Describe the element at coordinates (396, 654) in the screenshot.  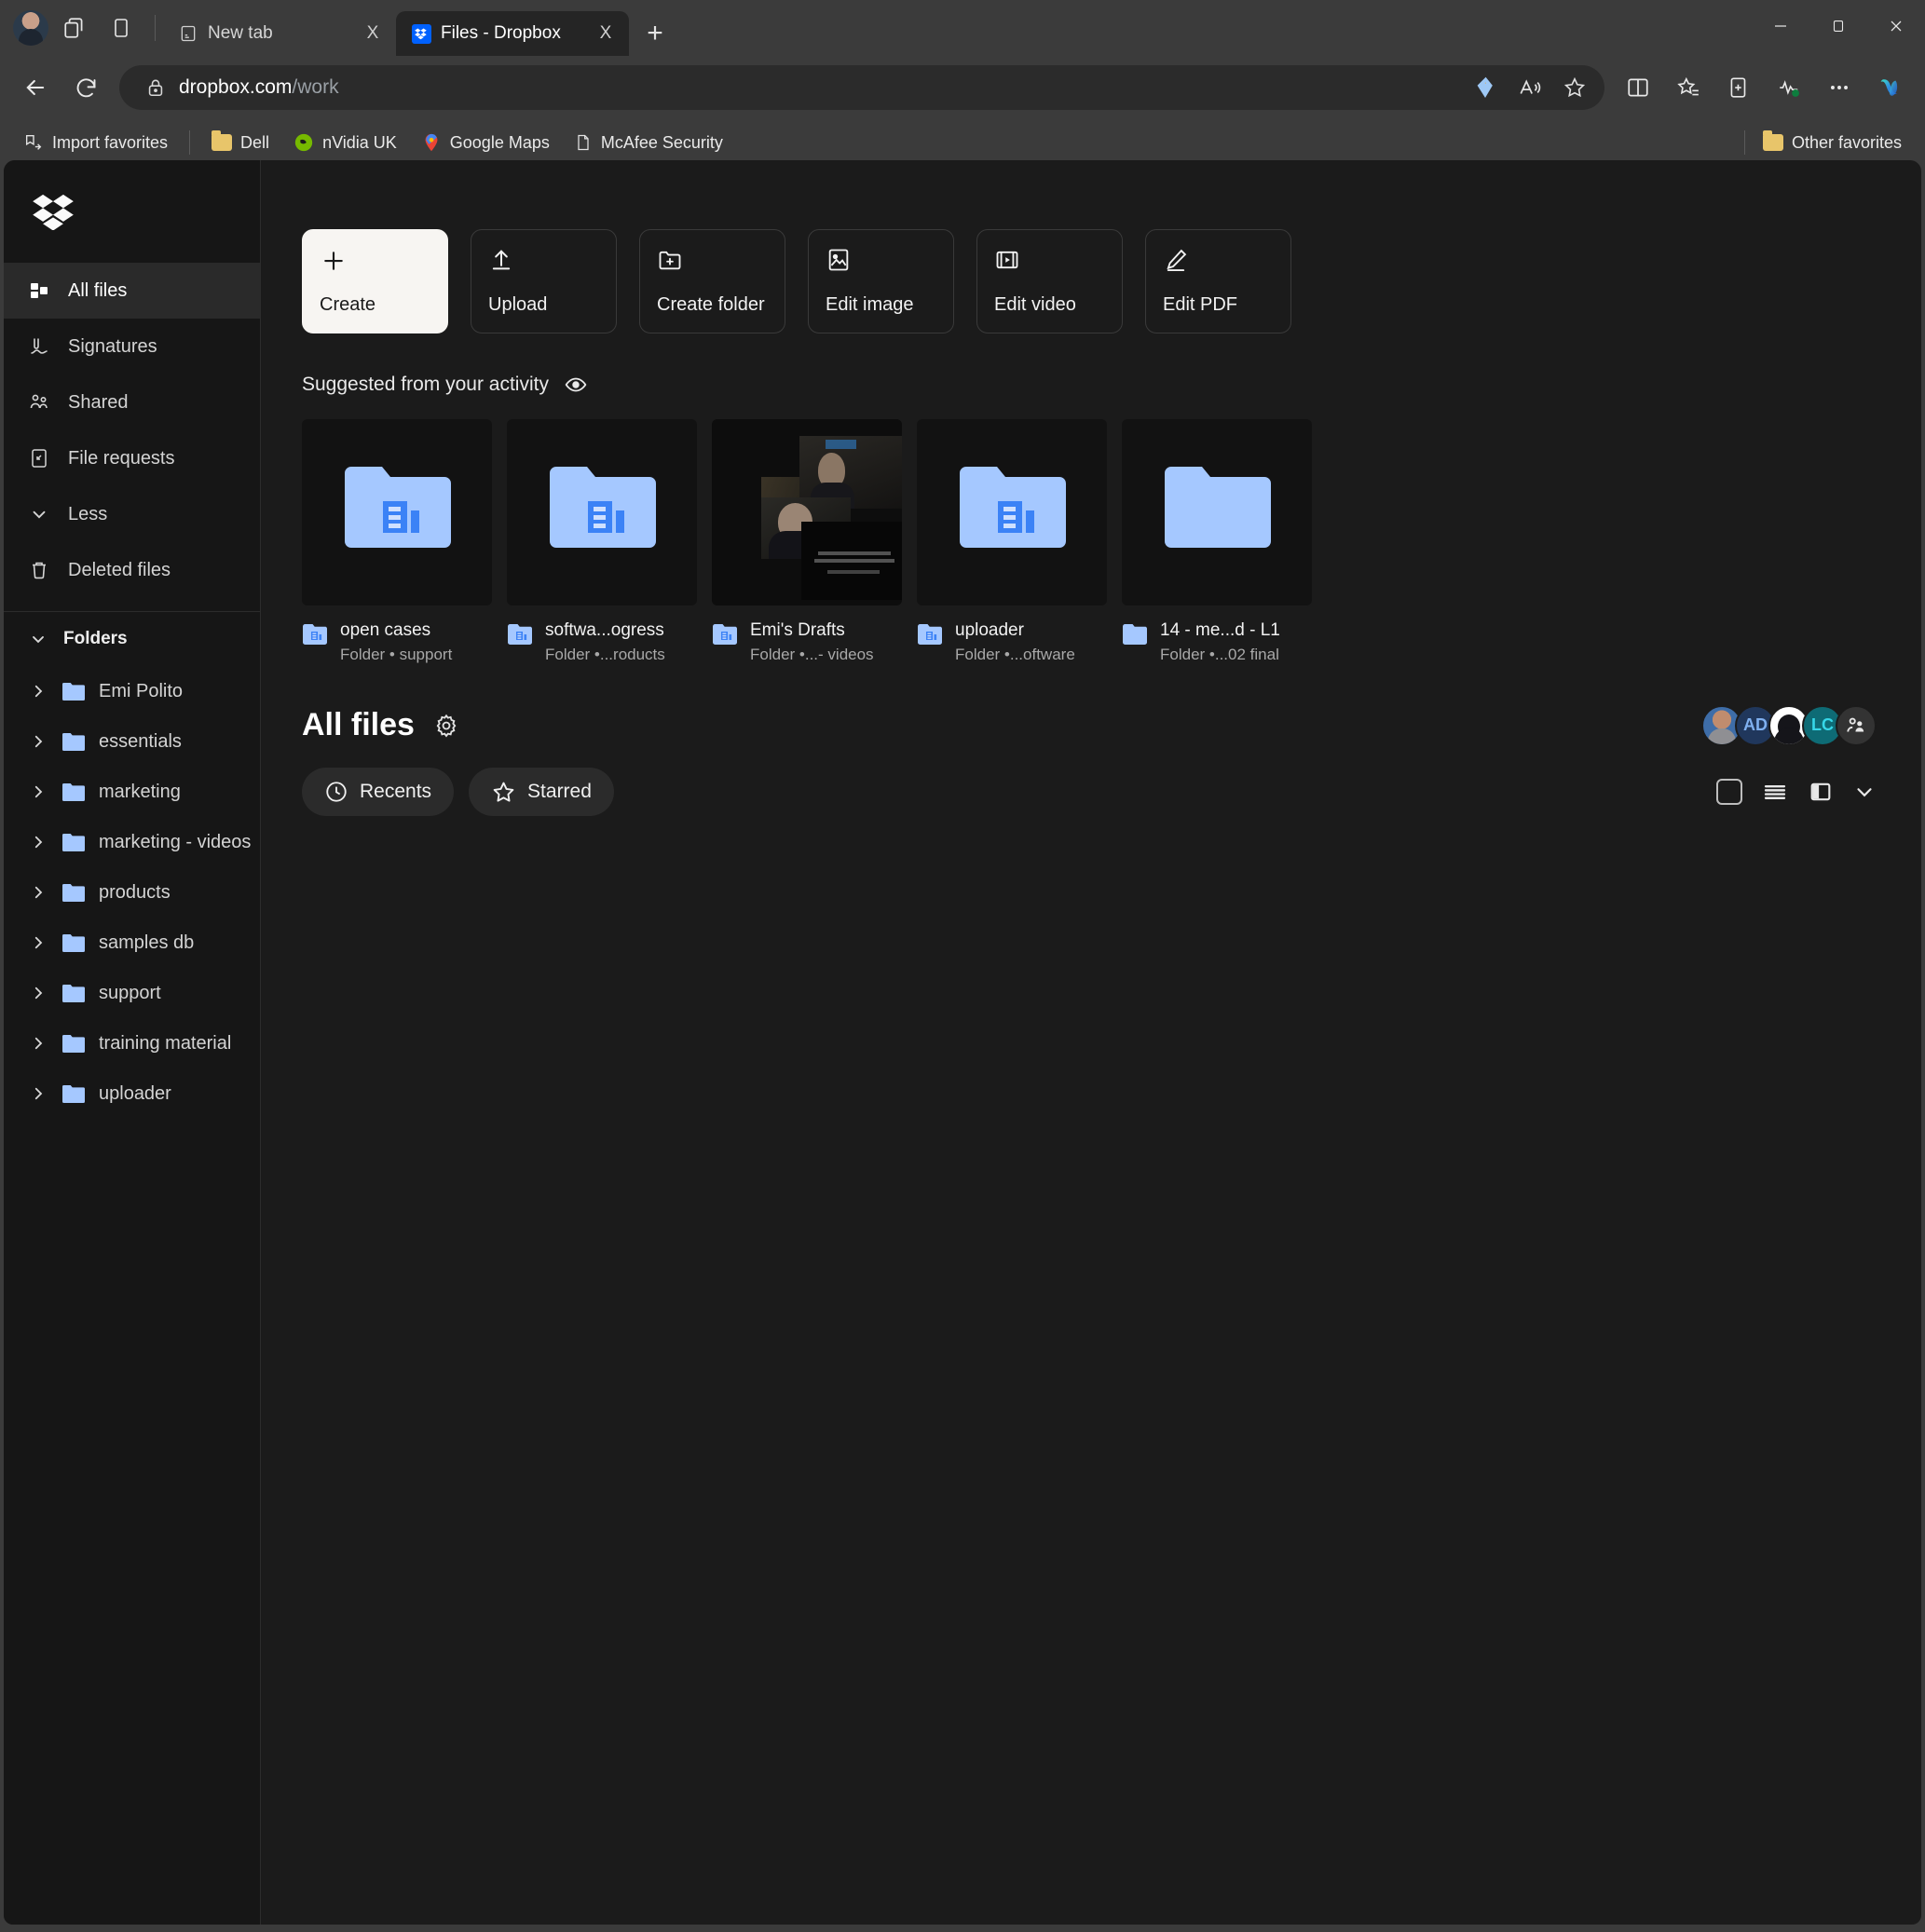
I see `card-subtitle: Folder • support` at that location.